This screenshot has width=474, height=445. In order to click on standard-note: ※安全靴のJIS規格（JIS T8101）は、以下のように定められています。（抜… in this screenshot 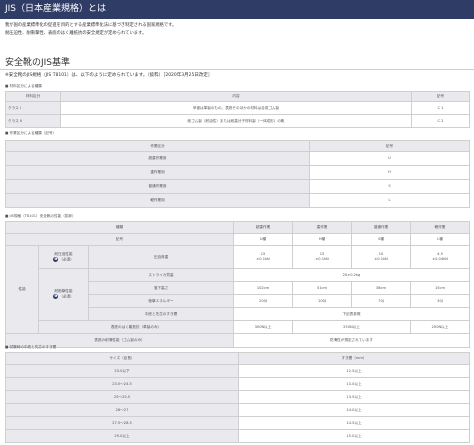, I will do `click(109, 75)`.